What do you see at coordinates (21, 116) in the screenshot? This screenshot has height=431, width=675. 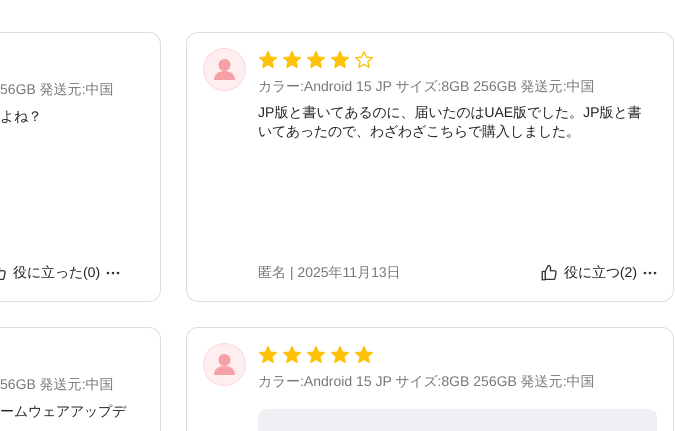 I see `review-text: よね？` at bounding box center [21, 116].